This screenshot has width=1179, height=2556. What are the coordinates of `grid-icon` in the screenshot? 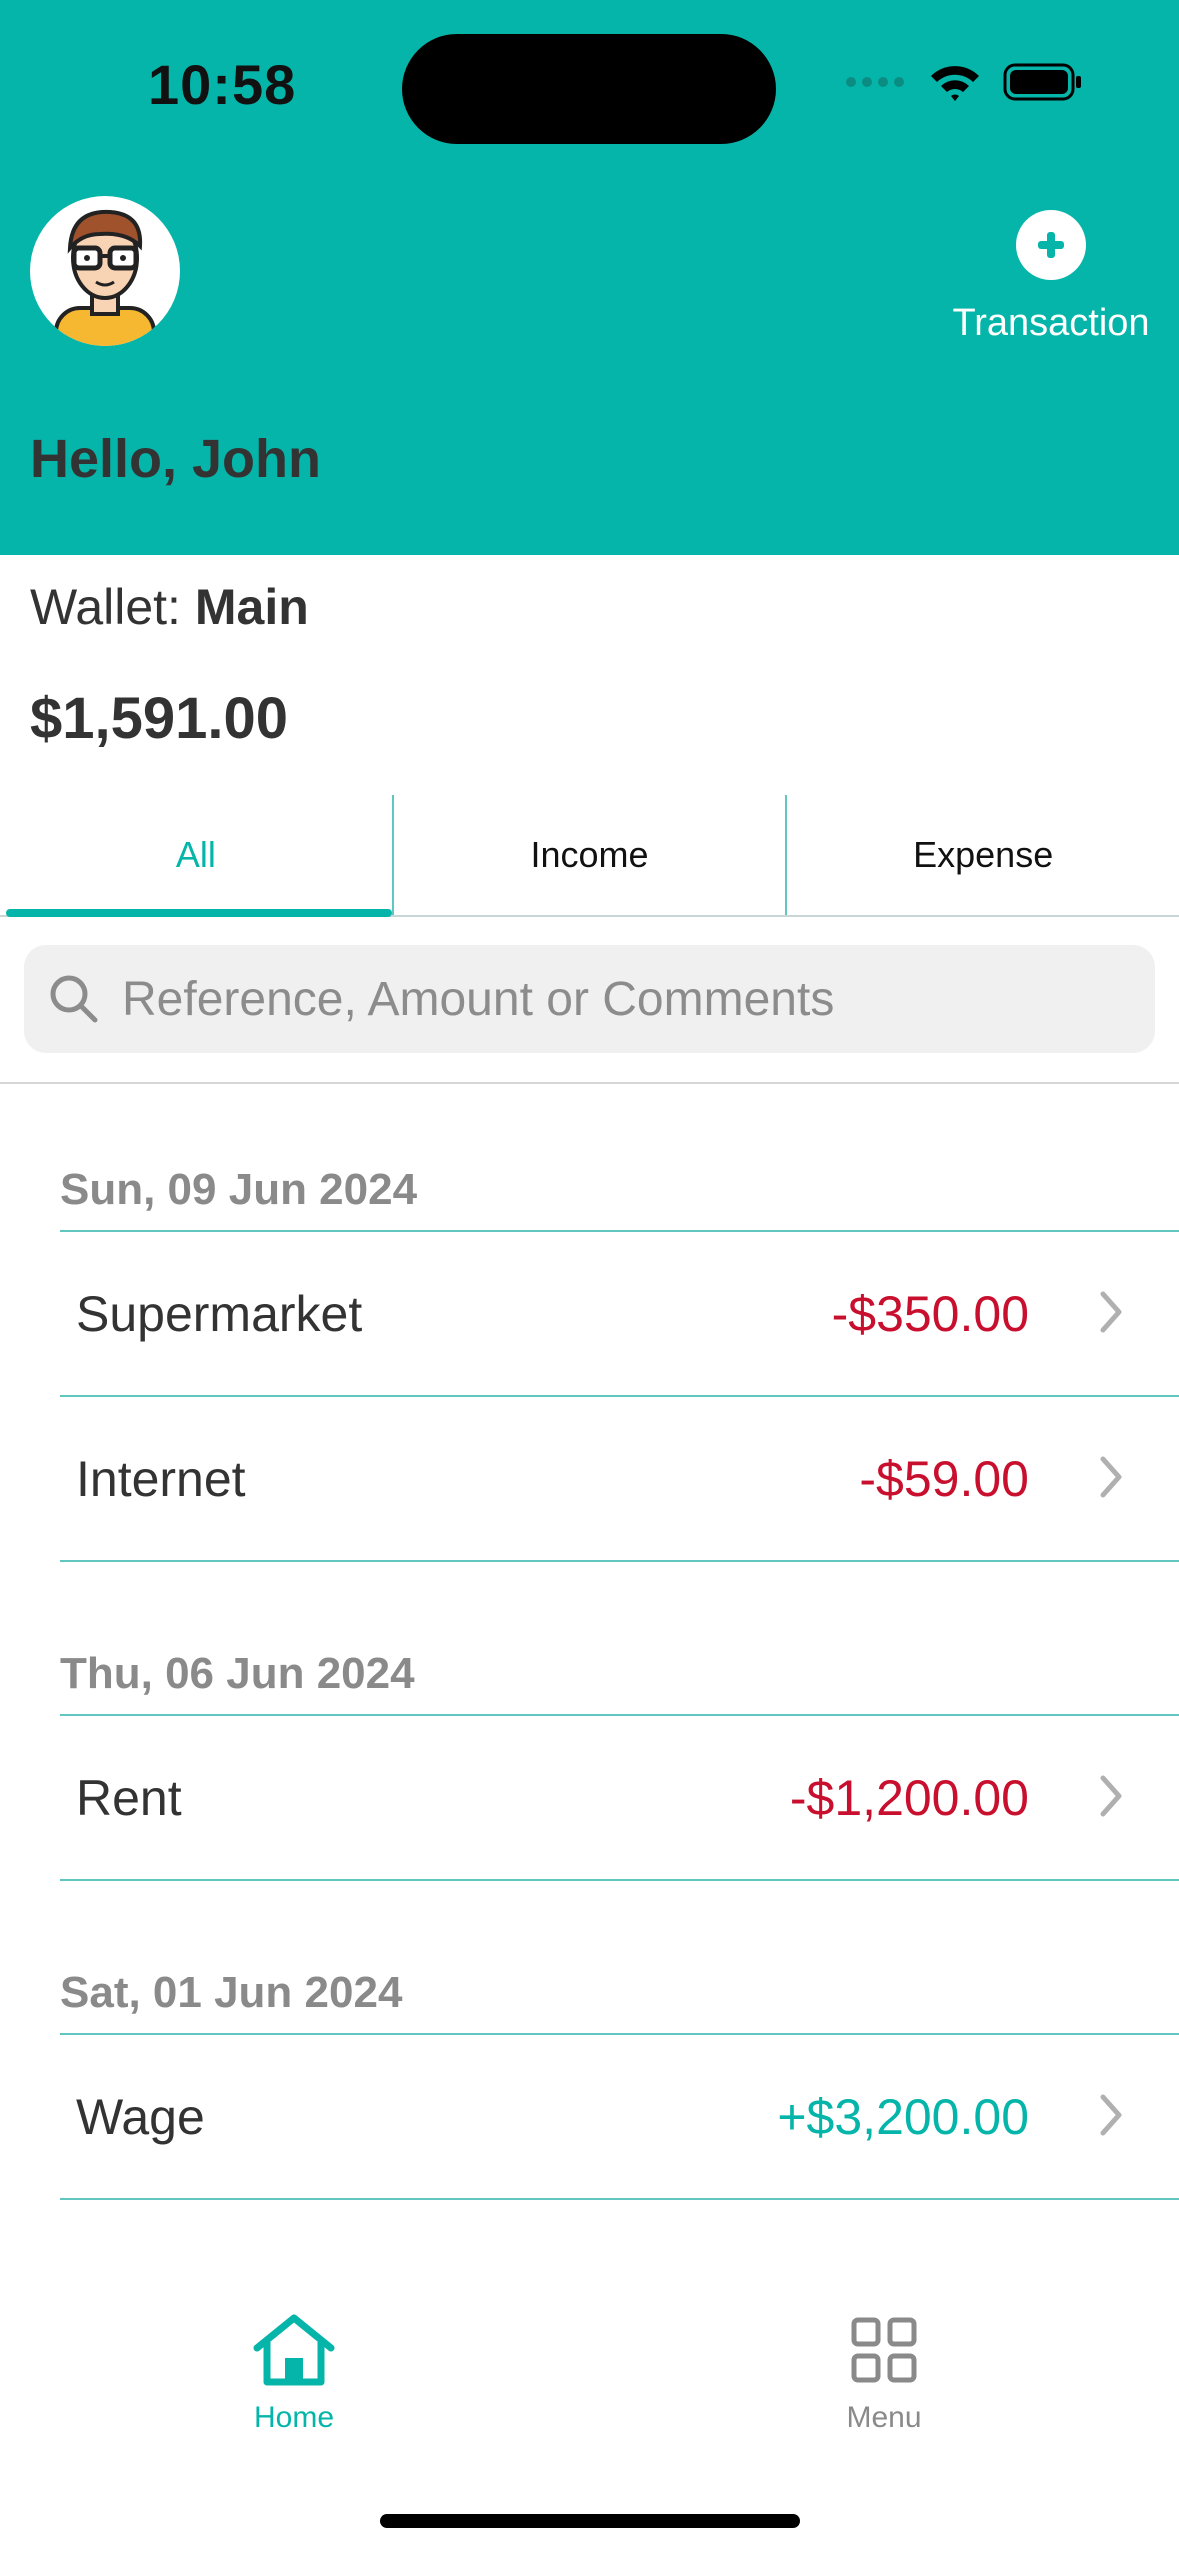 It's located at (884, 2350).